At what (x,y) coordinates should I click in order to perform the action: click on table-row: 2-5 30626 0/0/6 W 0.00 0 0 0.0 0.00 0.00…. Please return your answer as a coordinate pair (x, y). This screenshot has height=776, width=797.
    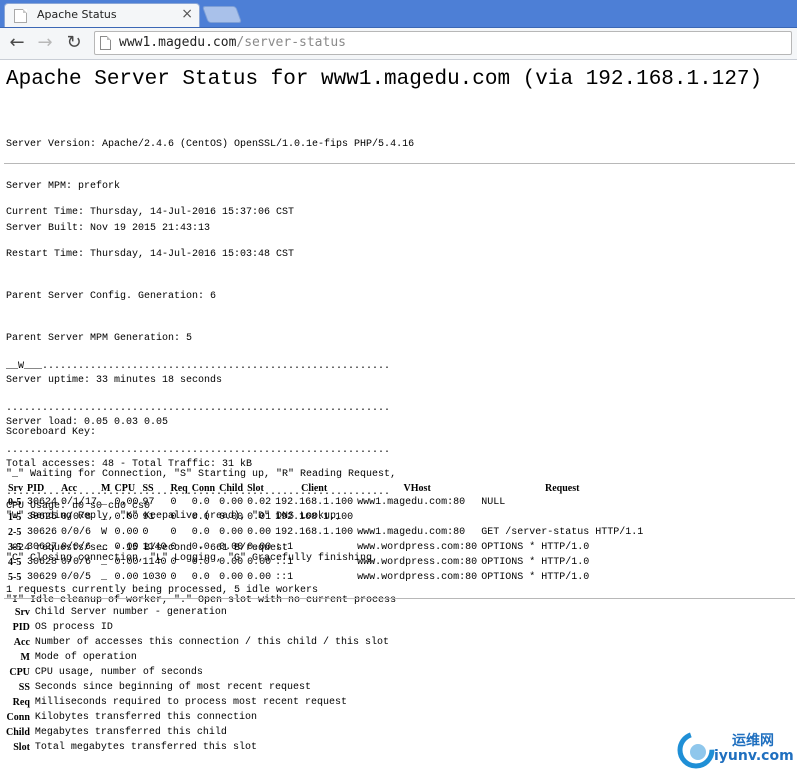
    Looking at the image, I should click on (325, 532).